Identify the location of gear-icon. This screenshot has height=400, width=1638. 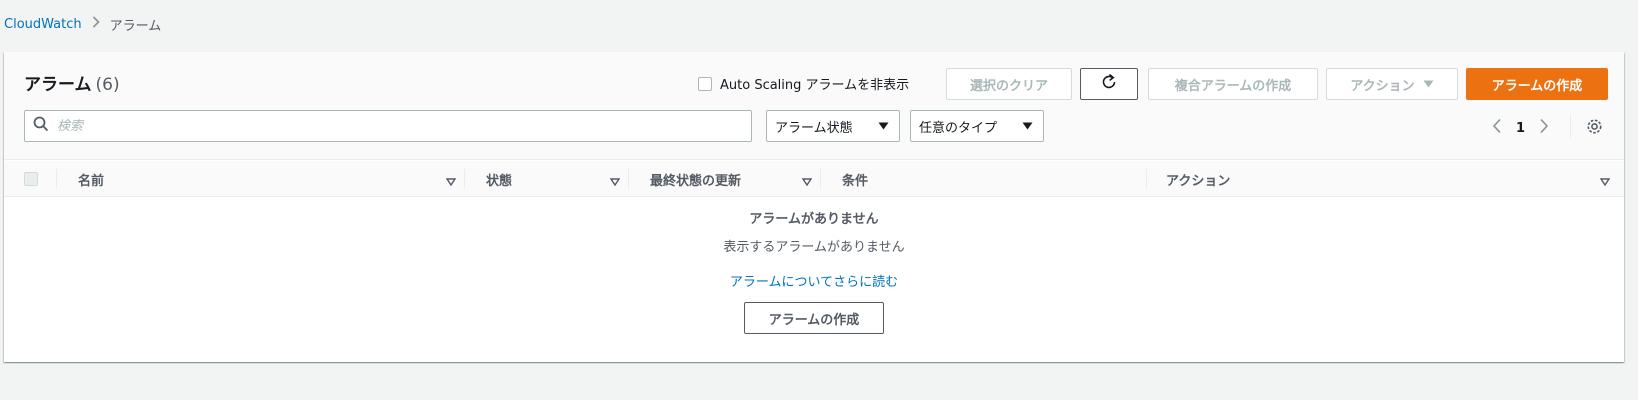
(1594, 128).